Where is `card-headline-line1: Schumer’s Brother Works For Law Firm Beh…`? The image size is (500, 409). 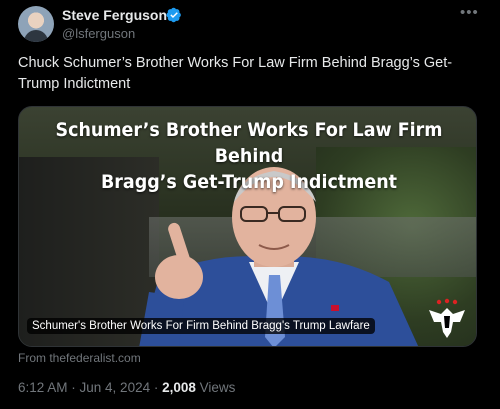 card-headline-line1: Schumer’s Brother Works For Law Firm Beh… is located at coordinates (249, 143).